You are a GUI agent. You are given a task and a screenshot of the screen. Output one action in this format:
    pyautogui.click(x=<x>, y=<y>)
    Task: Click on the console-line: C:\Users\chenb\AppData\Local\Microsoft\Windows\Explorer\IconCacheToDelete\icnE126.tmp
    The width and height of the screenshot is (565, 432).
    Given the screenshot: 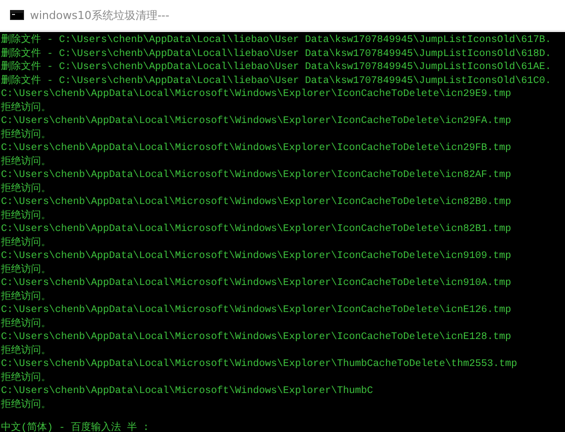 What is the action you would take?
    pyautogui.click(x=256, y=311)
    